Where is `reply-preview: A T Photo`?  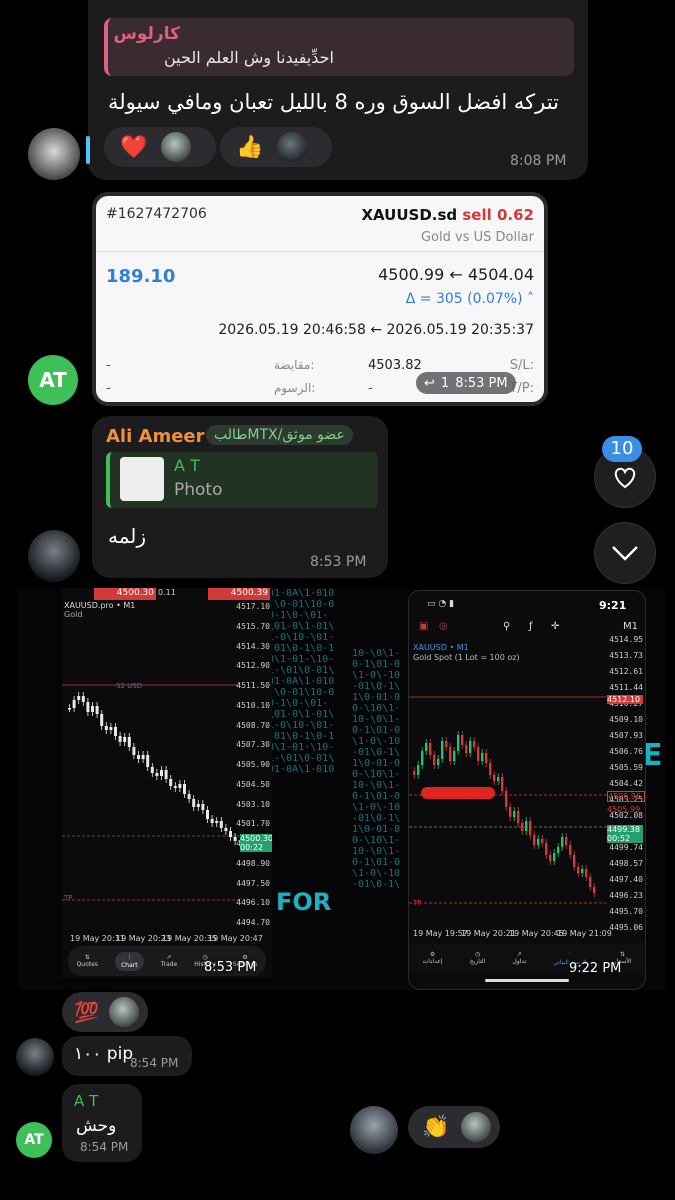
reply-preview: A T Photo is located at coordinates (242, 480).